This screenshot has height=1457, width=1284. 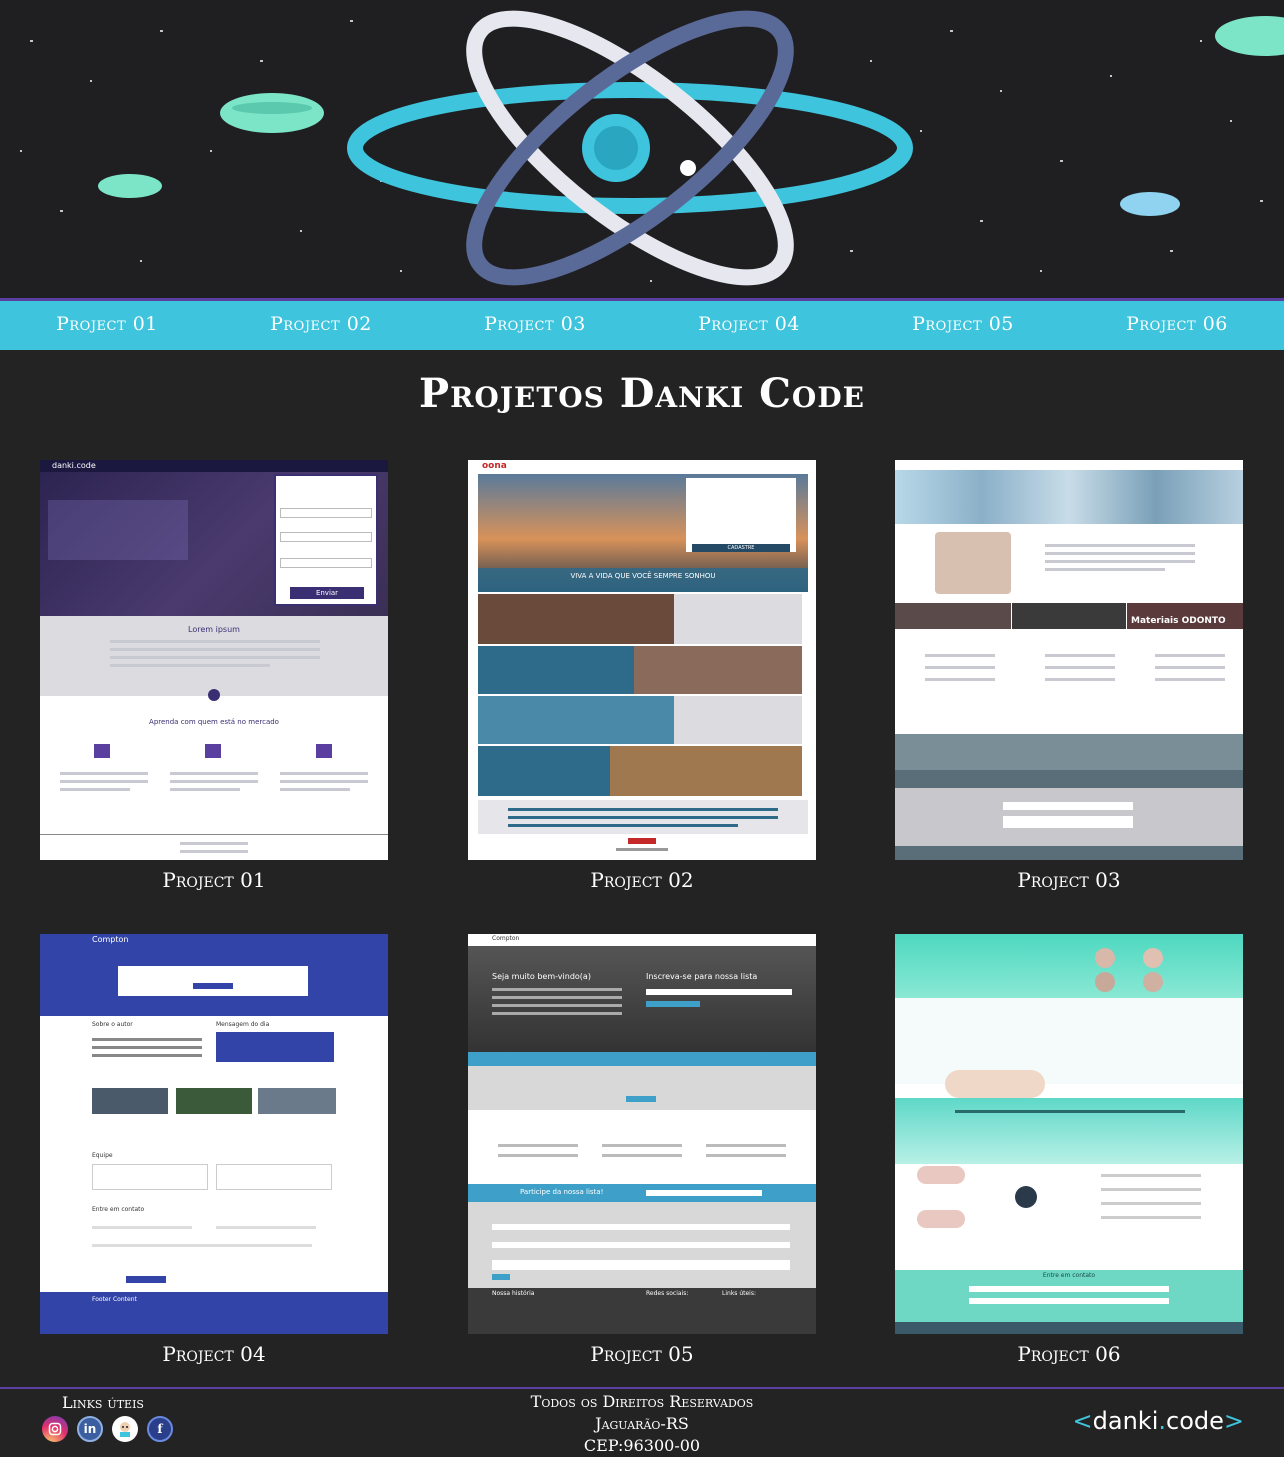 What do you see at coordinates (112, 1024) in the screenshot?
I see `thumb-about-heading: Sobre o autor` at bounding box center [112, 1024].